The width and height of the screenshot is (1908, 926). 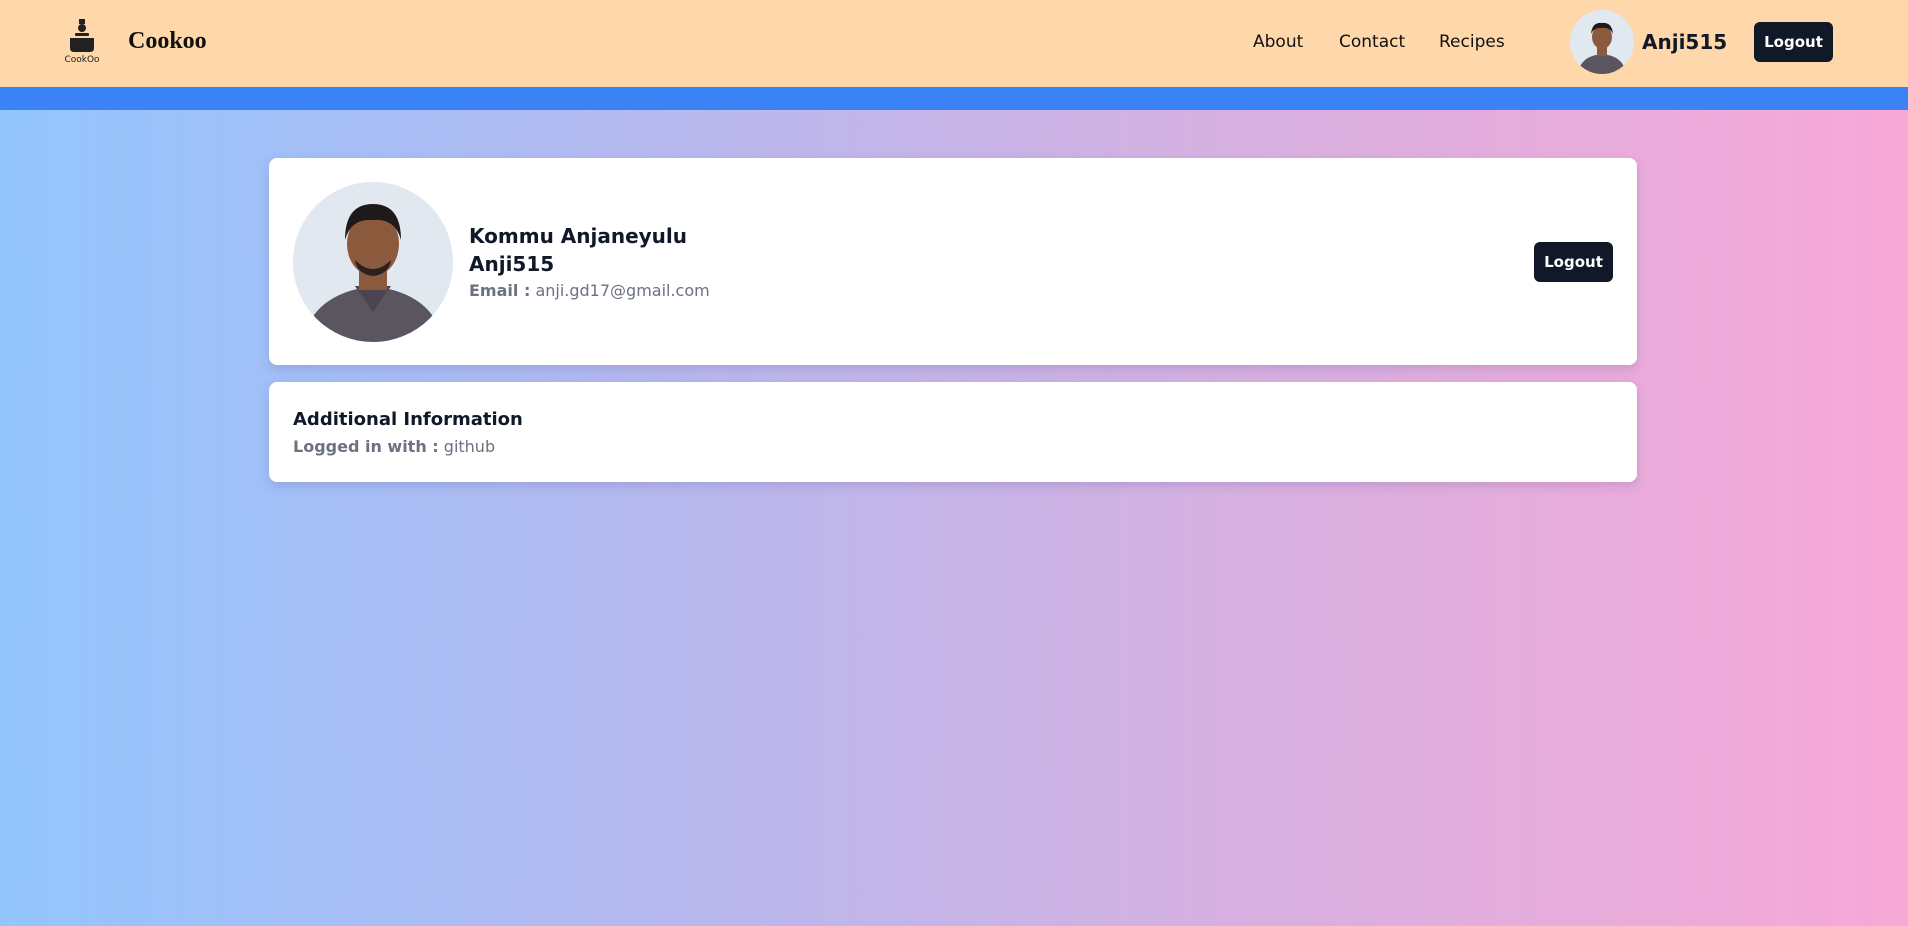 I want to click on login-label: Logged in with :, so click(x=366, y=446).